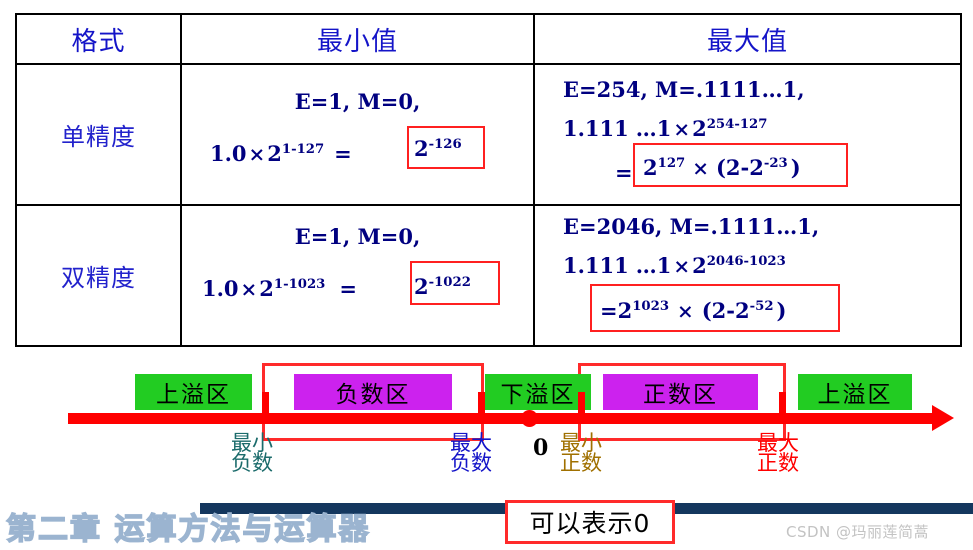  I want to click on format-label-single: 单精度, so click(98, 137).